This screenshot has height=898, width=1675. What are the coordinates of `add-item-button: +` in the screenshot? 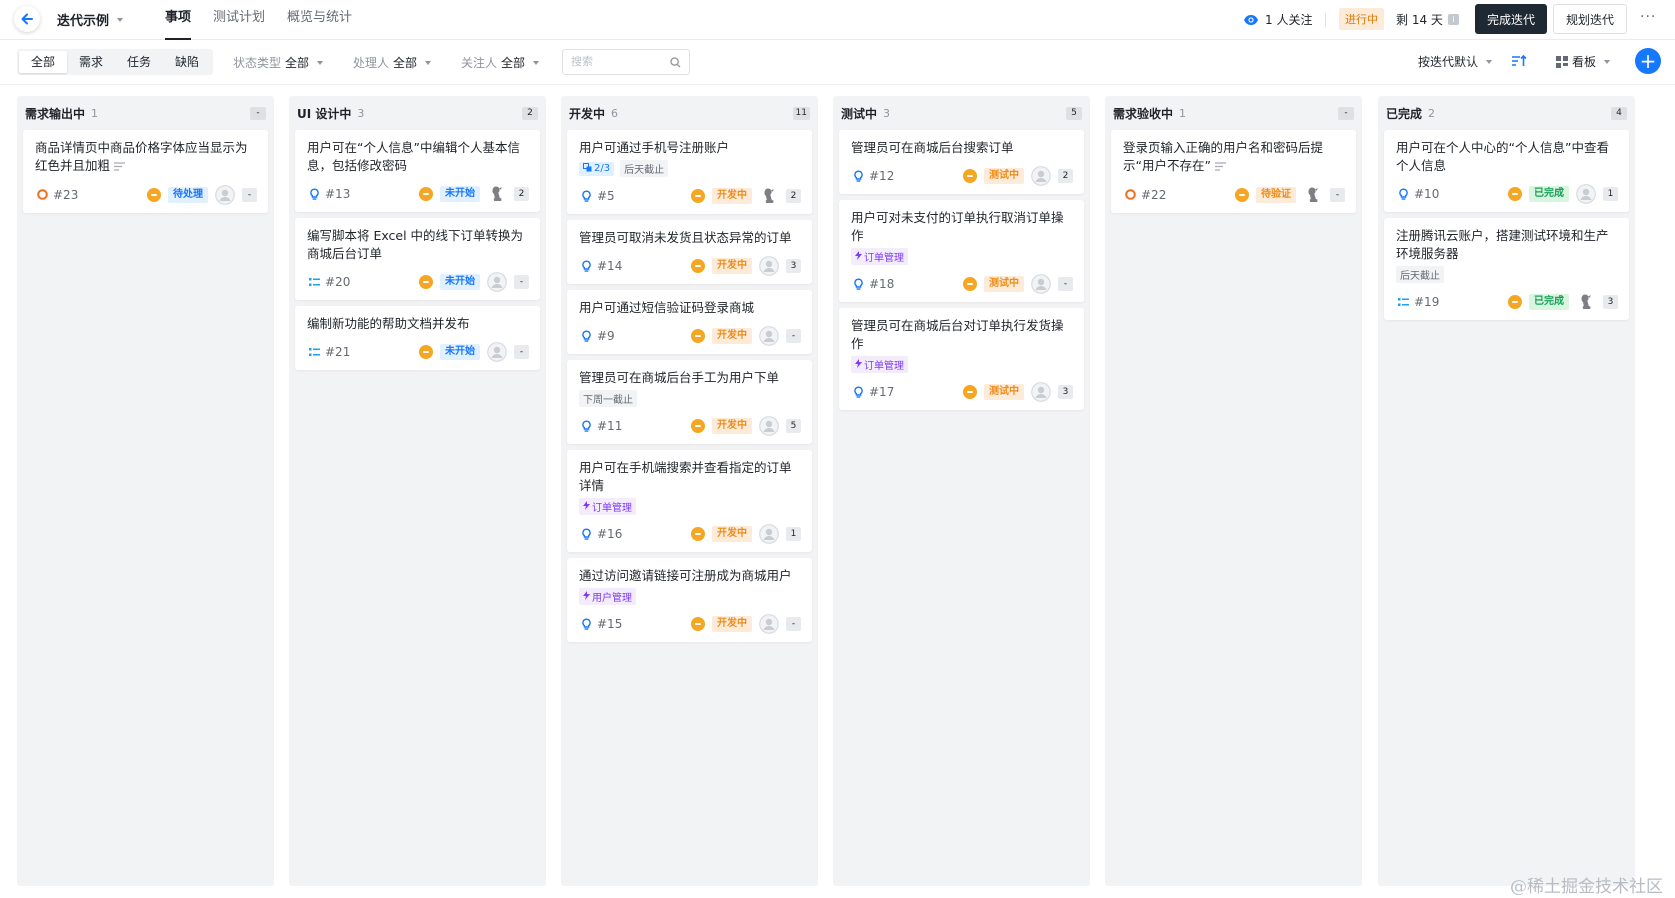 It's located at (1648, 61).